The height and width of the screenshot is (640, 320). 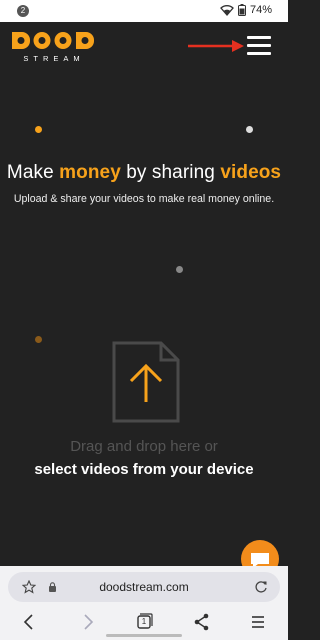 What do you see at coordinates (53, 58) in the screenshot?
I see `logo-subtext: STREAM` at bounding box center [53, 58].